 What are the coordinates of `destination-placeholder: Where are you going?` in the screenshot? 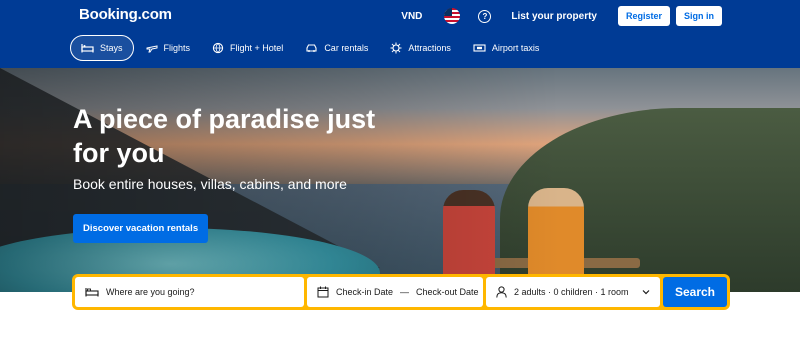 It's located at (150, 292).